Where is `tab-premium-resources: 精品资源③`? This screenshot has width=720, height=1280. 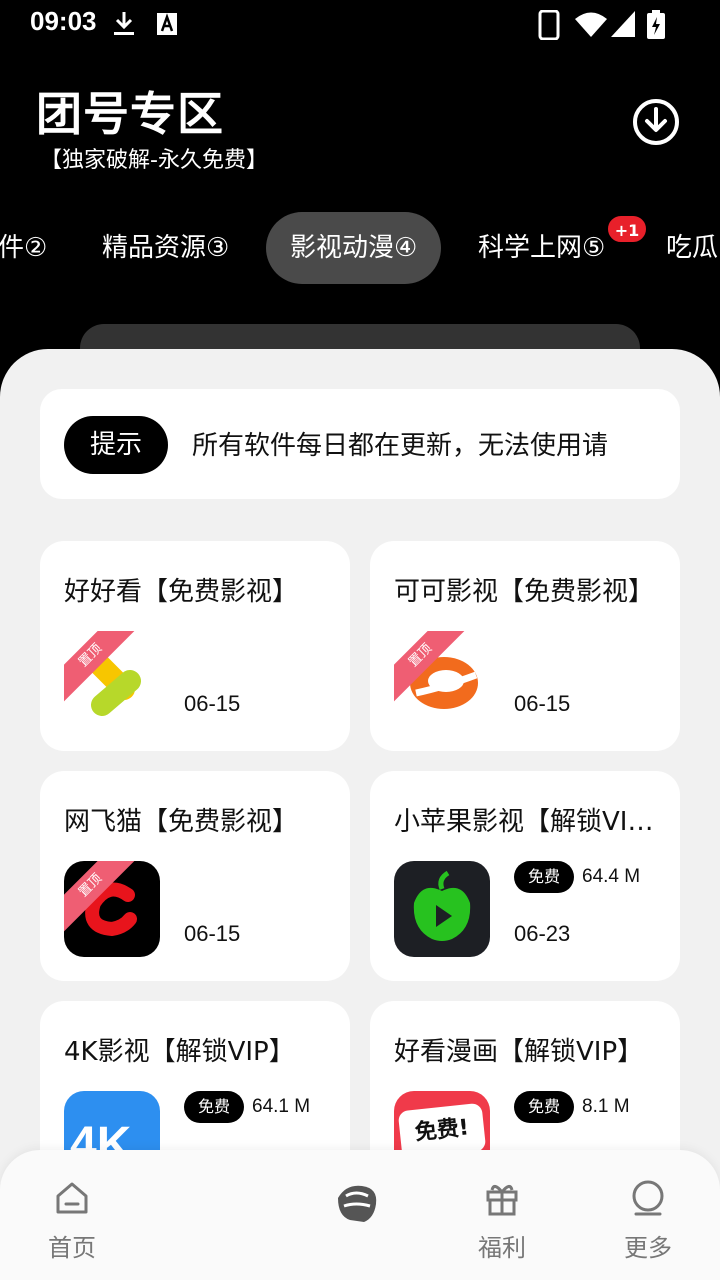 tab-premium-resources: 精品资源③ is located at coordinates (165, 248).